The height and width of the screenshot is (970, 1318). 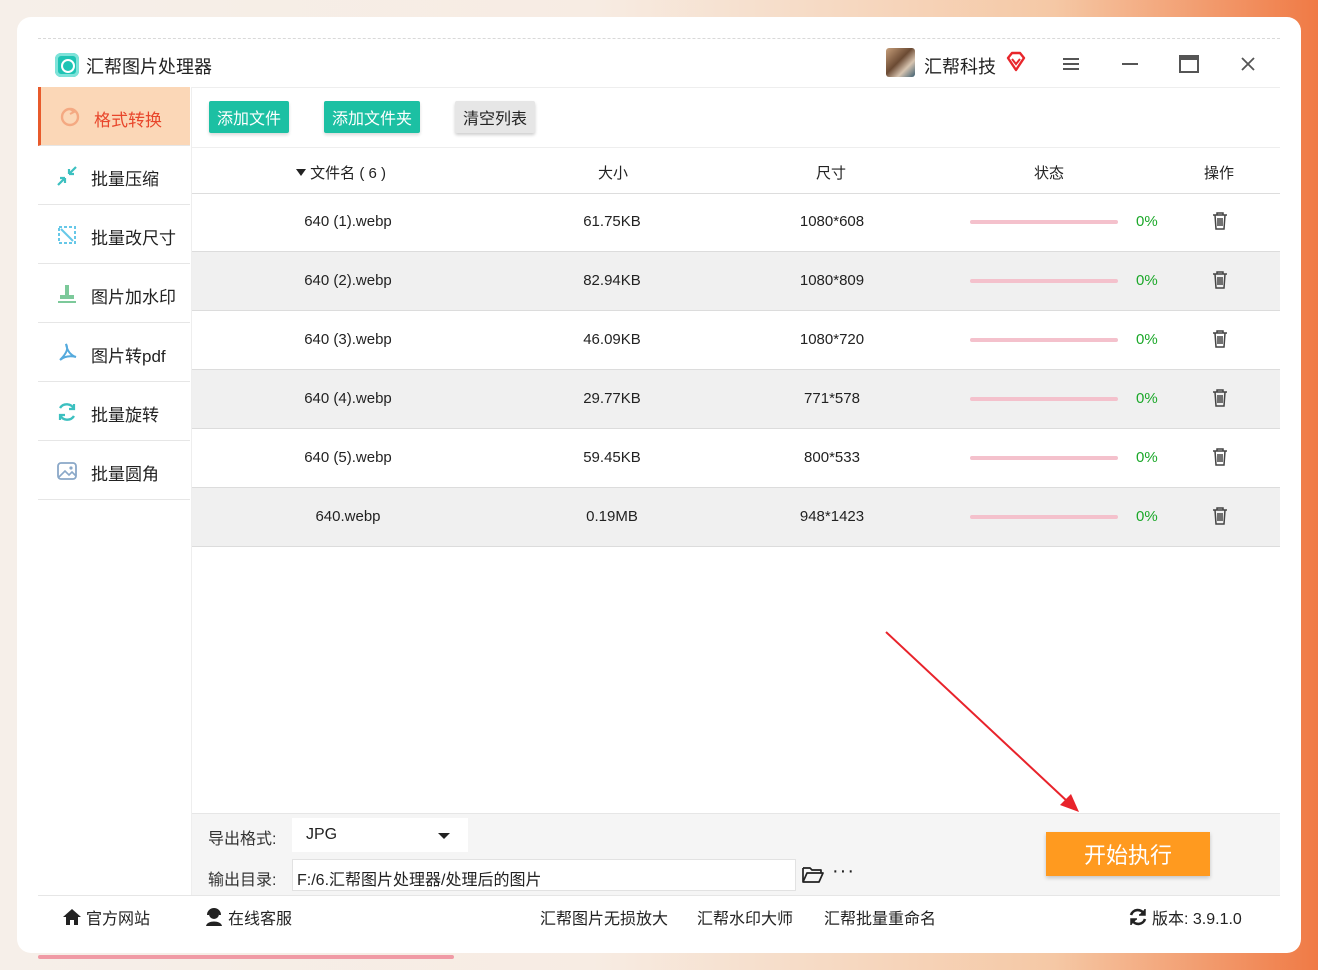 I want to click on sidebar-item-resize: 批量改尺寸, so click(x=114, y=234).